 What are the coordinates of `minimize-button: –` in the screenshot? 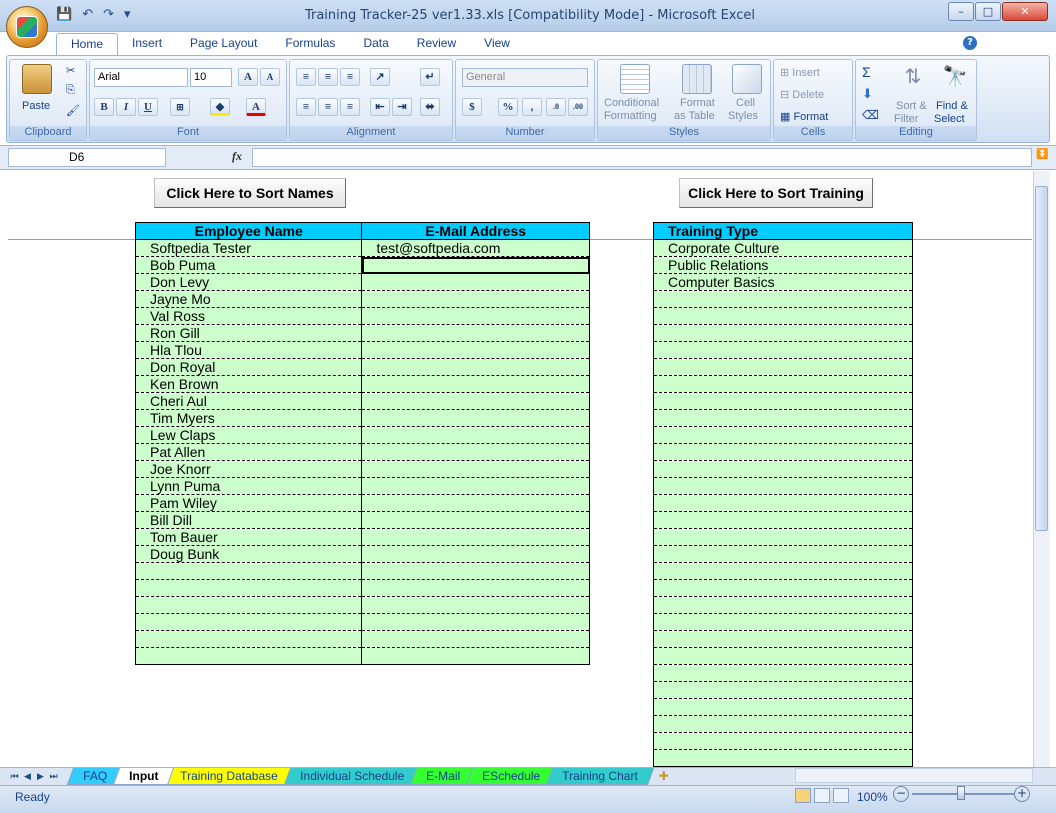 It's located at (961, 11).